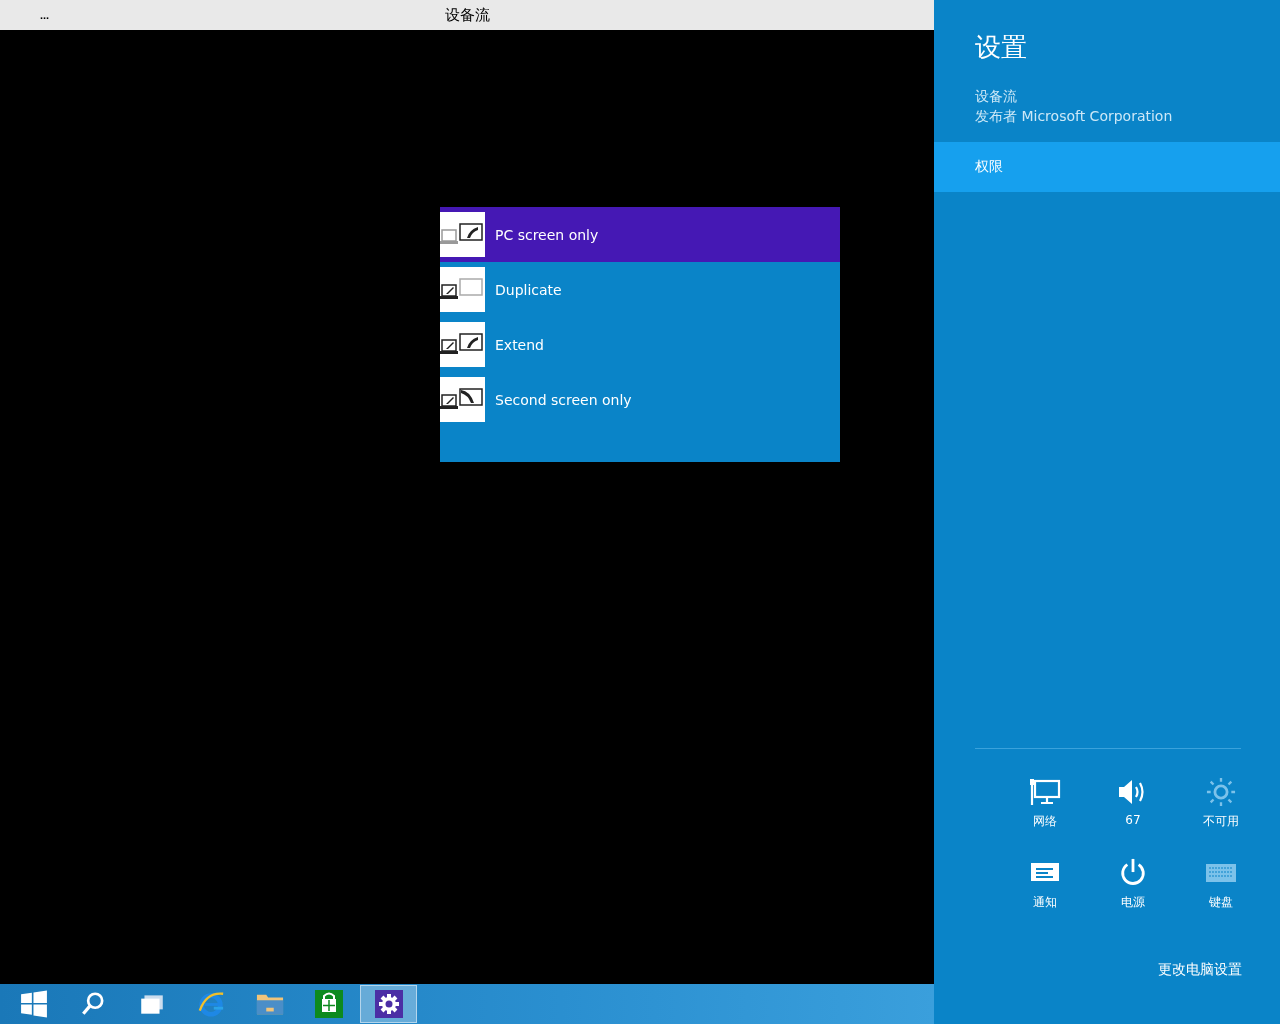  I want to click on project-option: PC screen only, so click(640, 234).